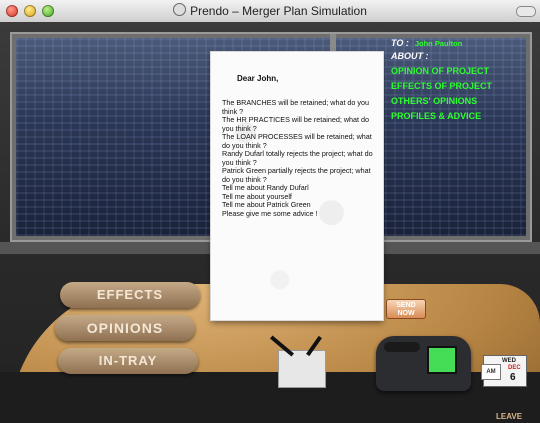 The width and height of the screenshot is (540, 423). I want to click on send-now-button: SEND NOW, so click(406, 309).